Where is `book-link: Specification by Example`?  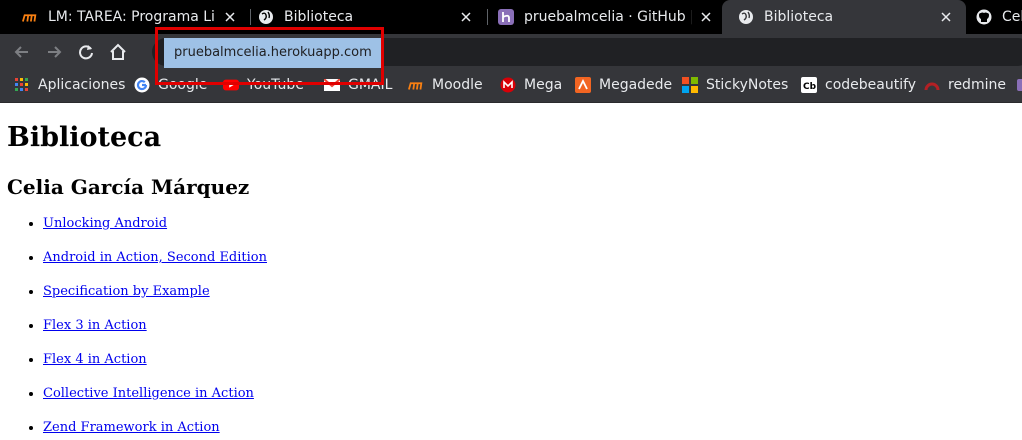 book-link: Specification by Example is located at coordinates (126, 291).